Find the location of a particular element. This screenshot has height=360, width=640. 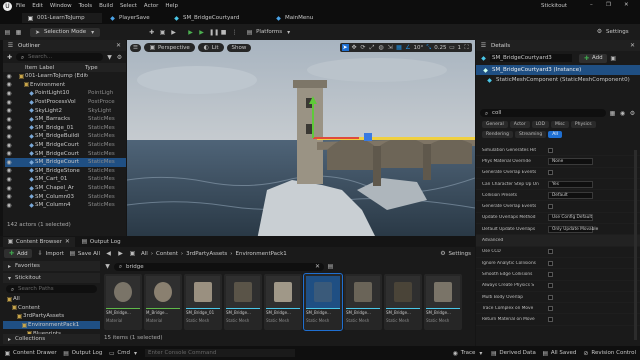

outliner-col-item: Item Label is located at coordinates (51, 68).